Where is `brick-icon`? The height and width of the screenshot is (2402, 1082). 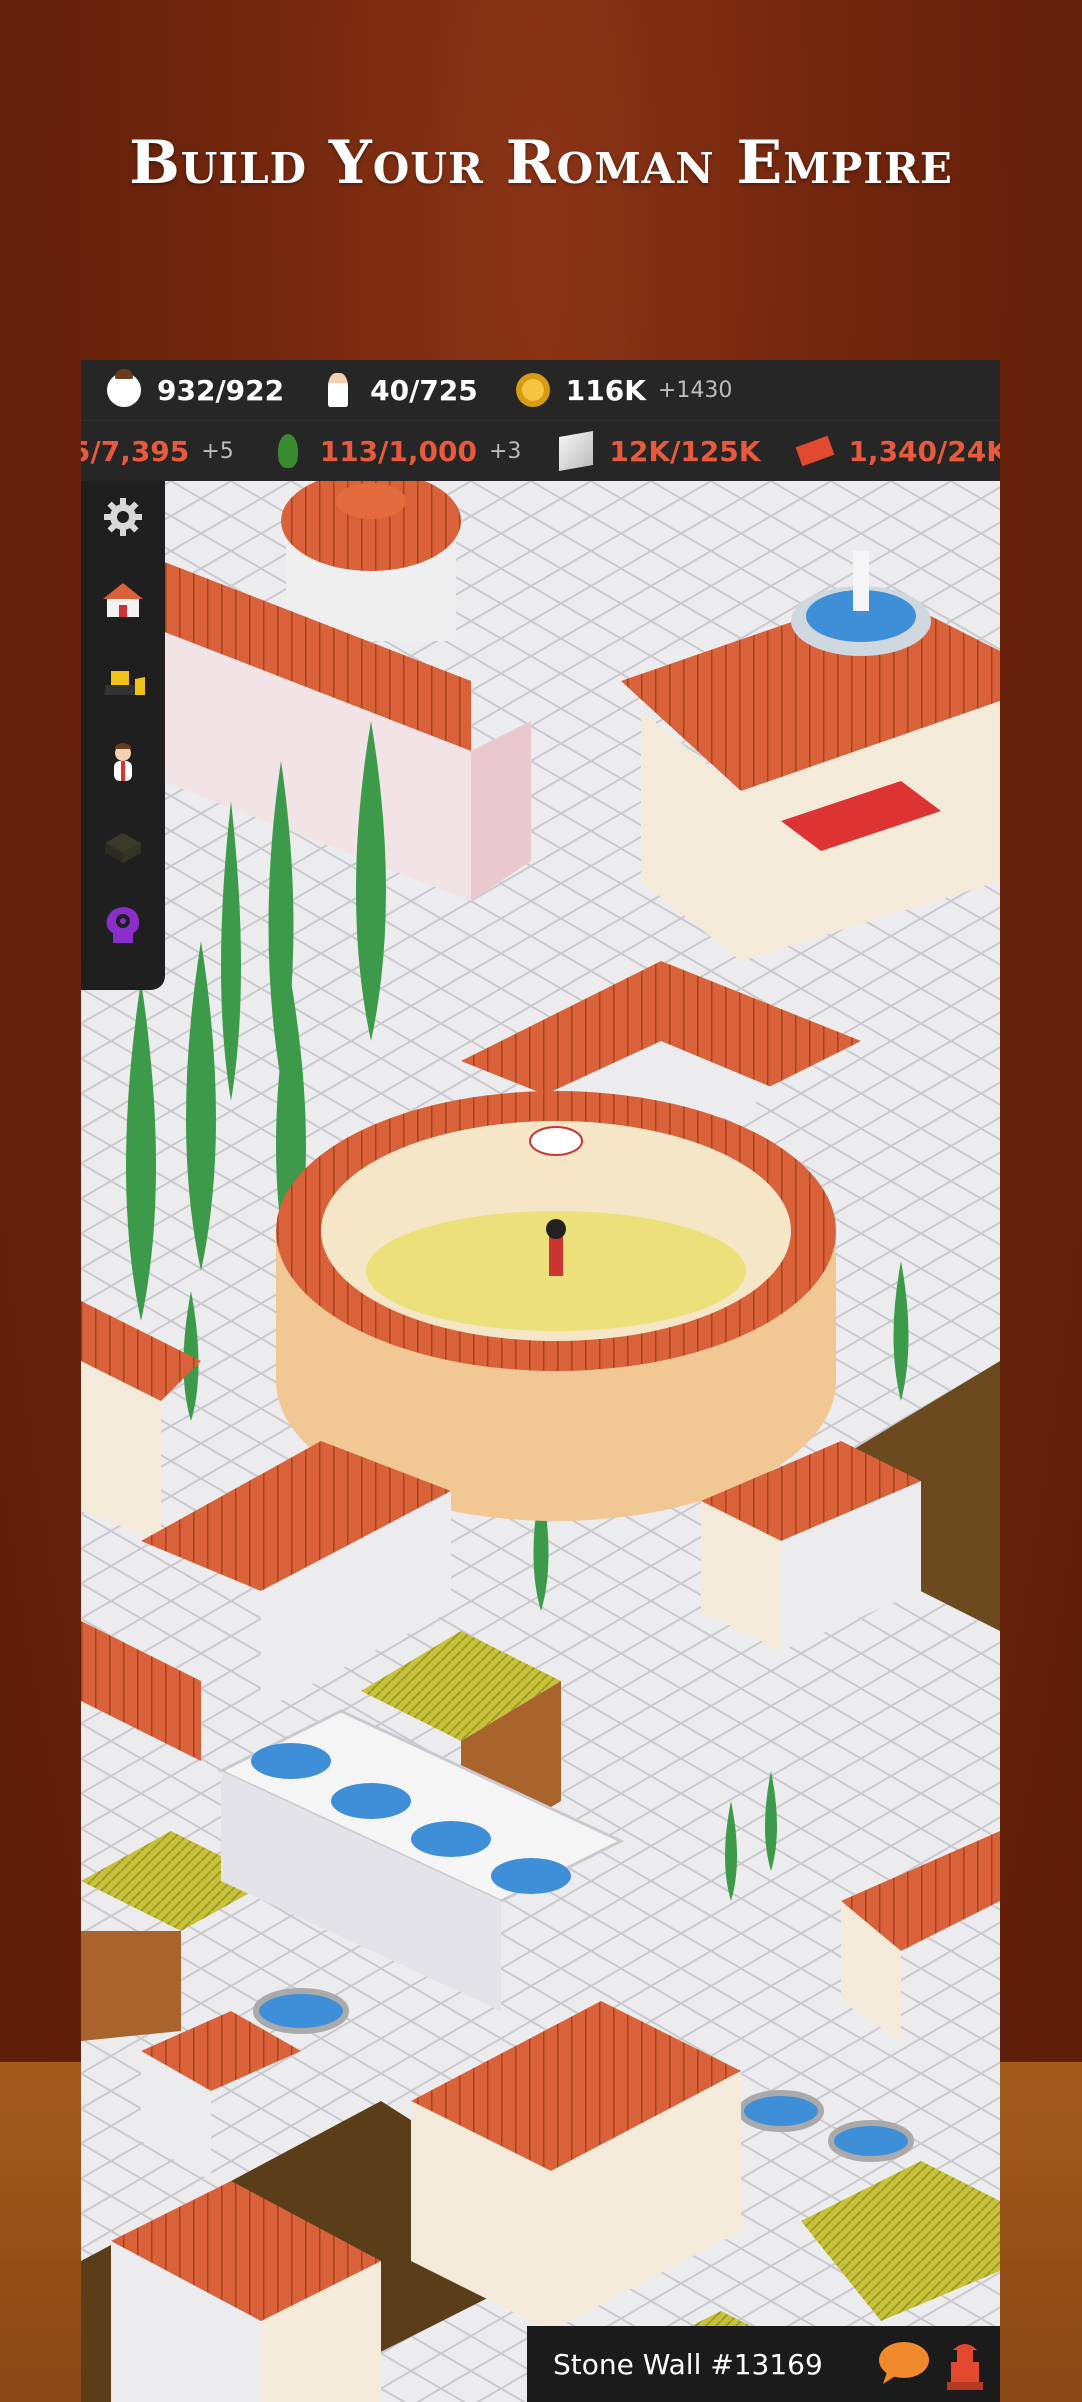
brick-icon is located at coordinates (815, 451).